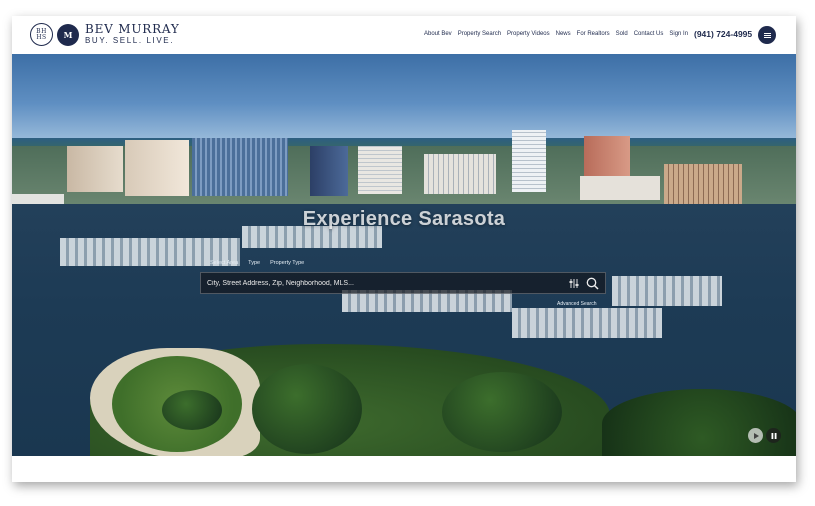 The image size is (815, 506). Describe the element at coordinates (385, 283) in the screenshot. I see `search-input` at that location.